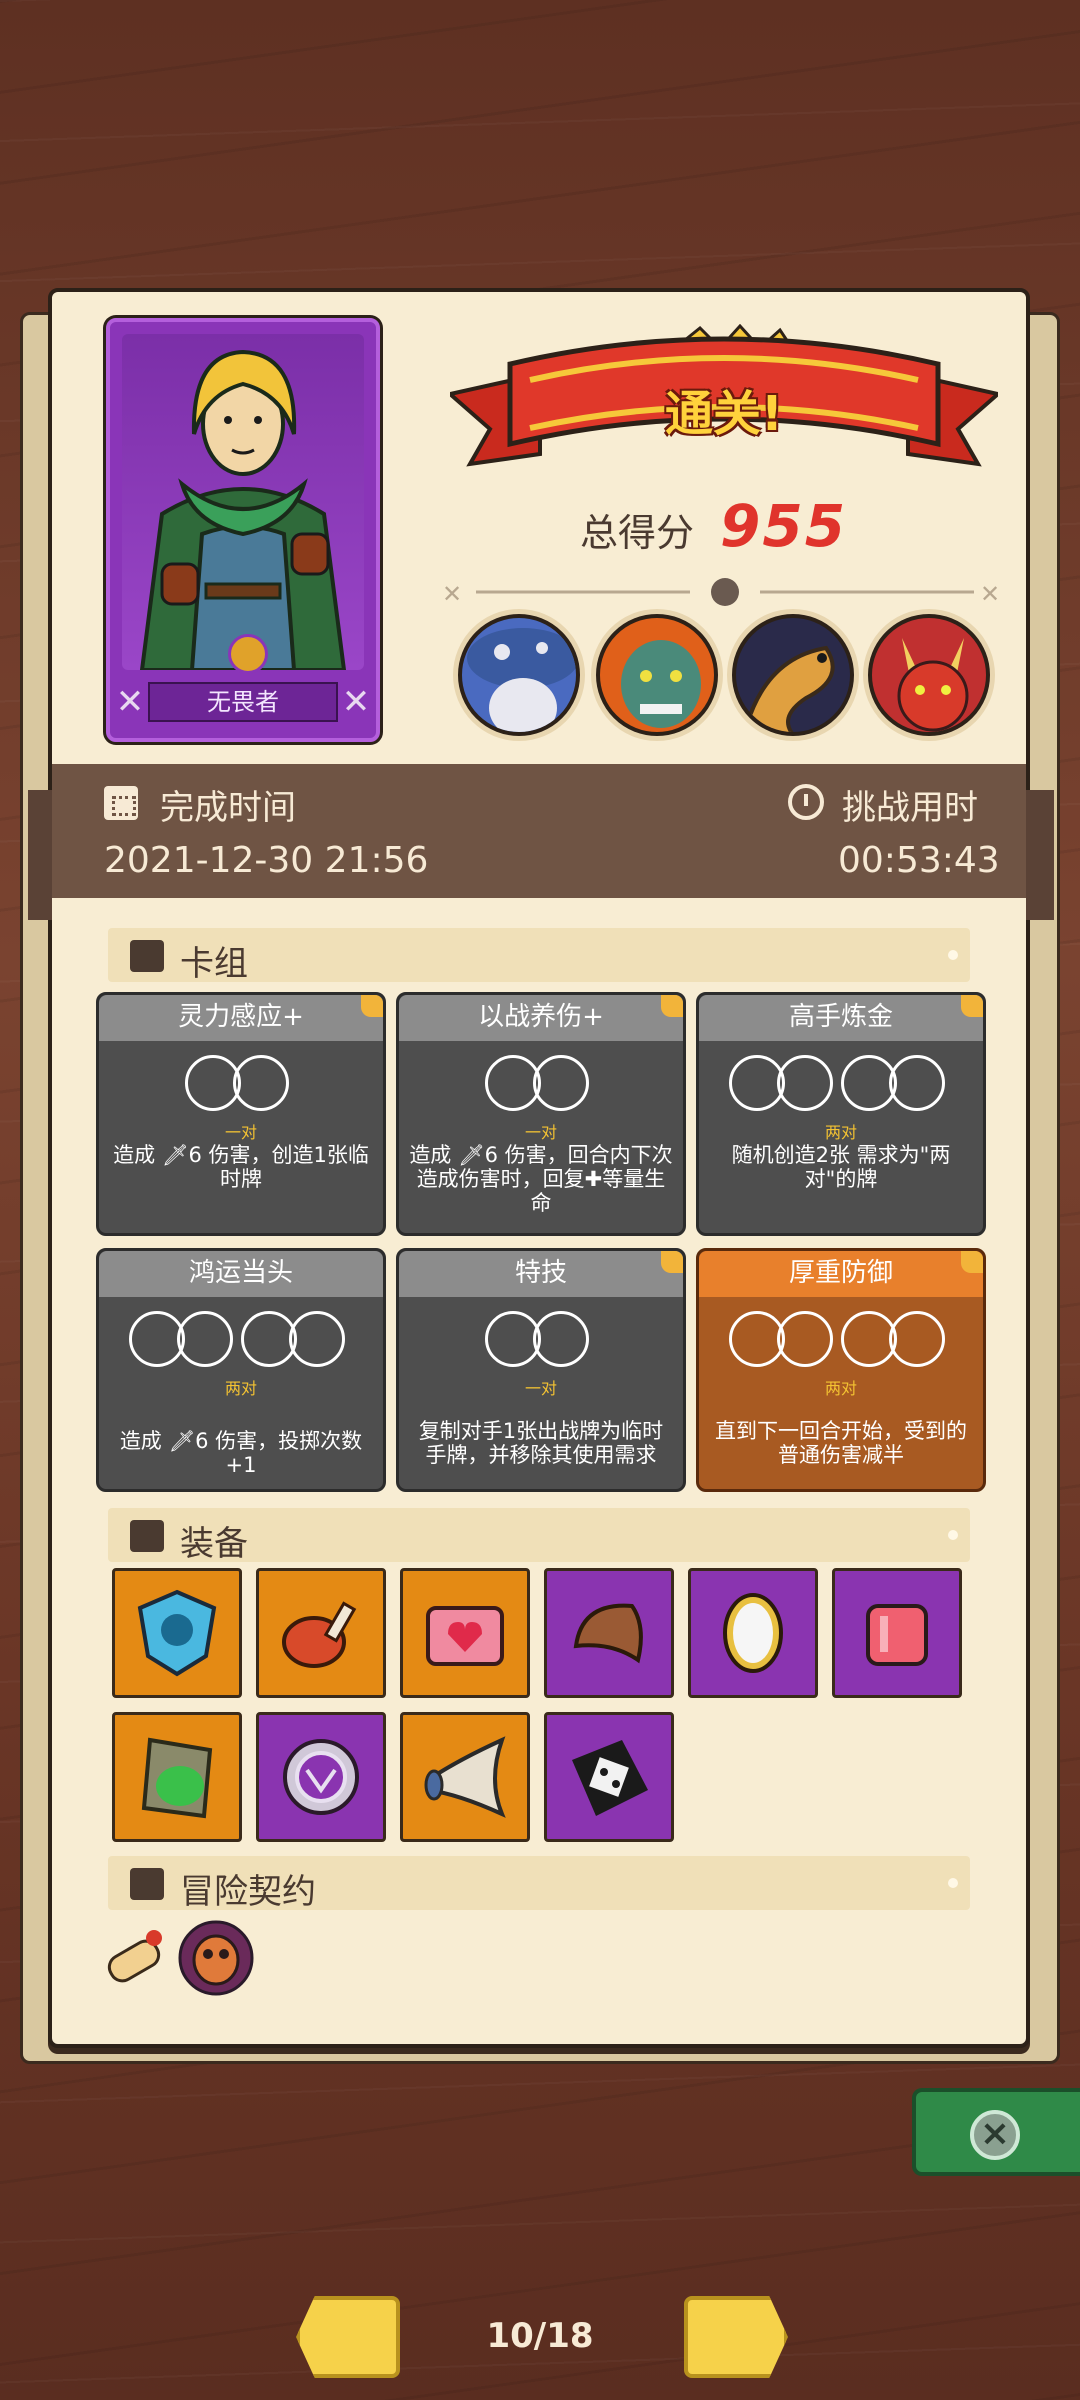 Image resolution: width=1080 pixels, height=2400 pixels. What do you see at coordinates (540, 2336) in the screenshot?
I see `page-indicator: 10/18` at bounding box center [540, 2336].